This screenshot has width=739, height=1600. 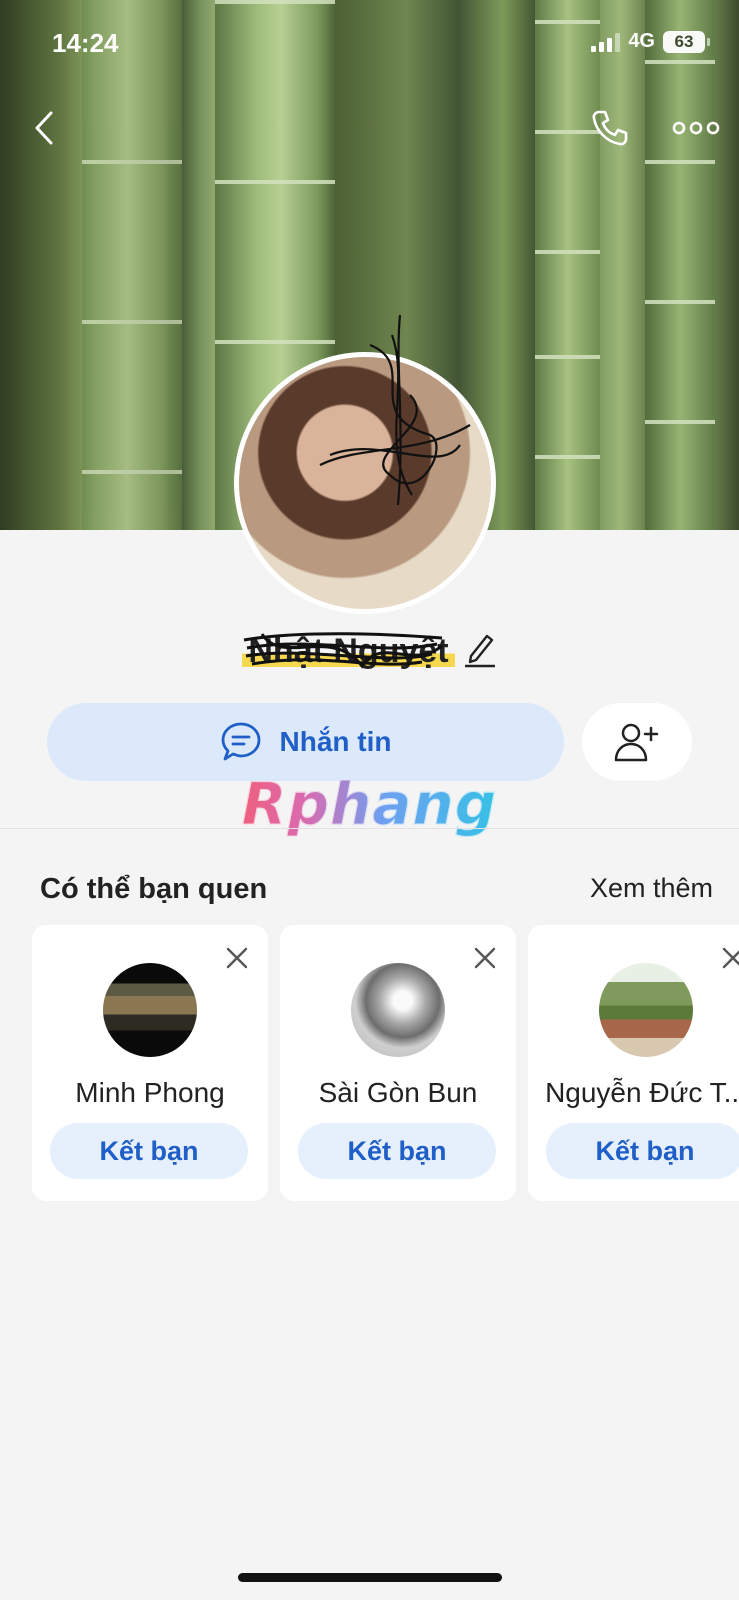 I want to click on suggestion-card: Nguyễn Đức T... Kết bạn, so click(x=633, y=1063).